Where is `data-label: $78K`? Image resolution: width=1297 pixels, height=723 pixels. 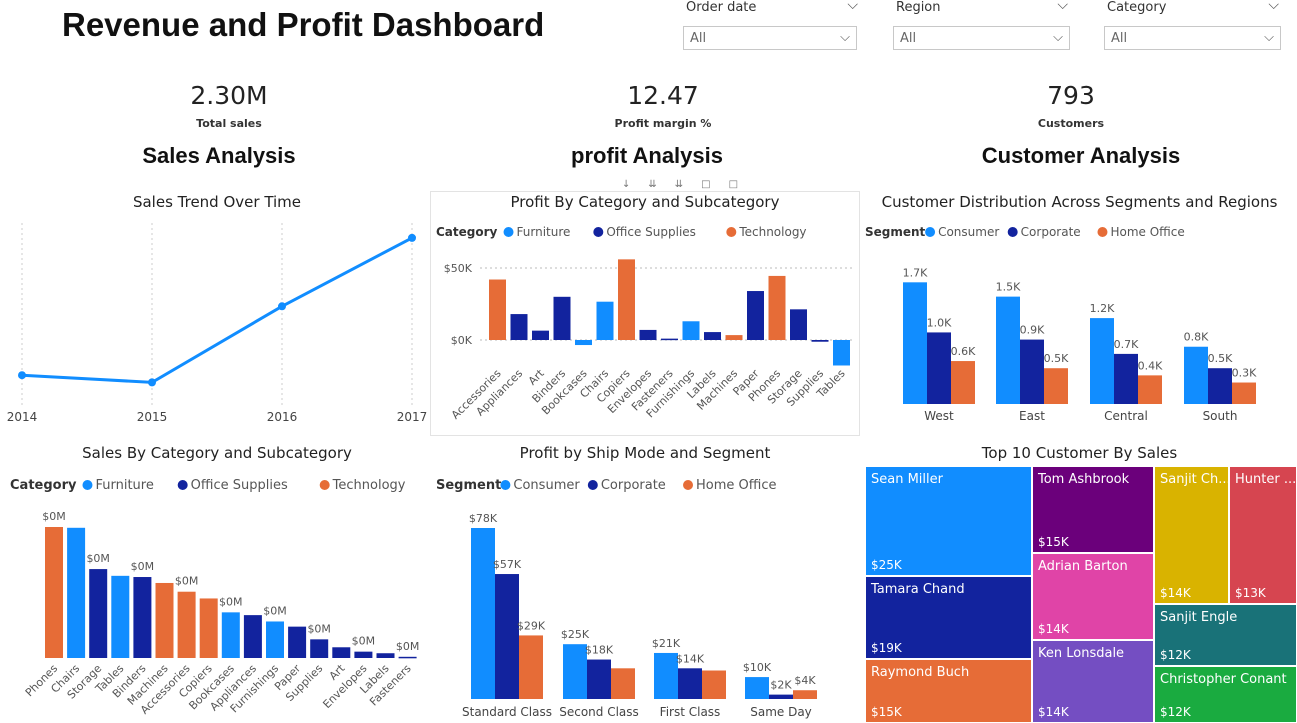
data-label: $78K is located at coordinates (483, 518).